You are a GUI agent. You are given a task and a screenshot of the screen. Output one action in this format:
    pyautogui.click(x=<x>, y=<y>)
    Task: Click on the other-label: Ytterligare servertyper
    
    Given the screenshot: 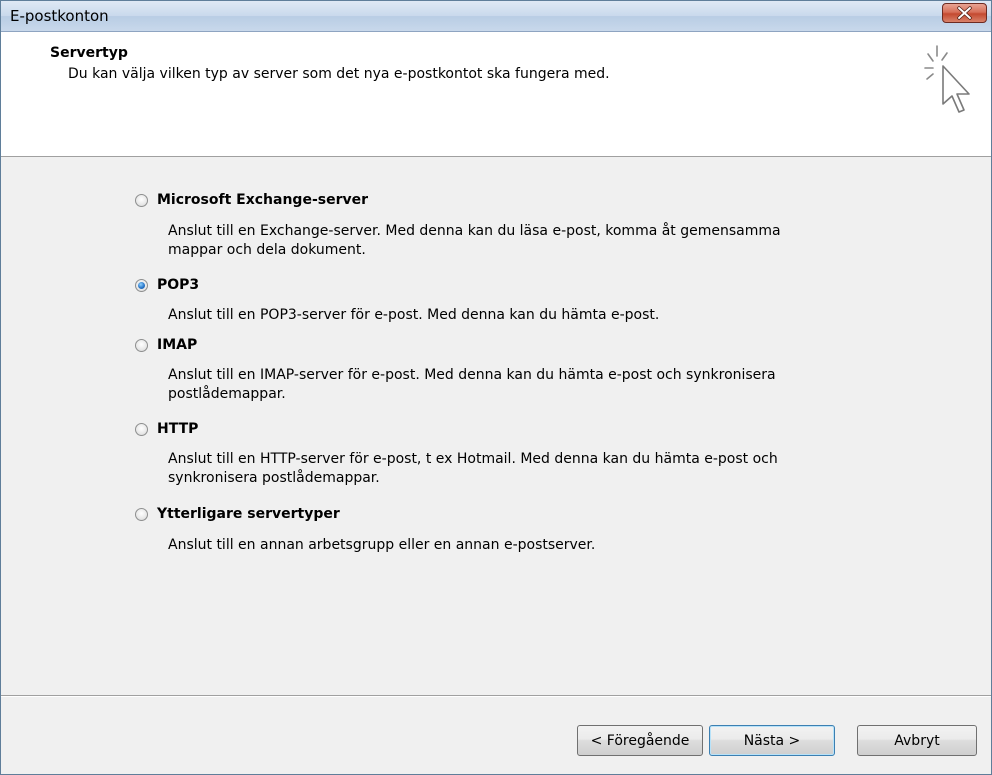 What is the action you would take?
    pyautogui.click(x=248, y=514)
    